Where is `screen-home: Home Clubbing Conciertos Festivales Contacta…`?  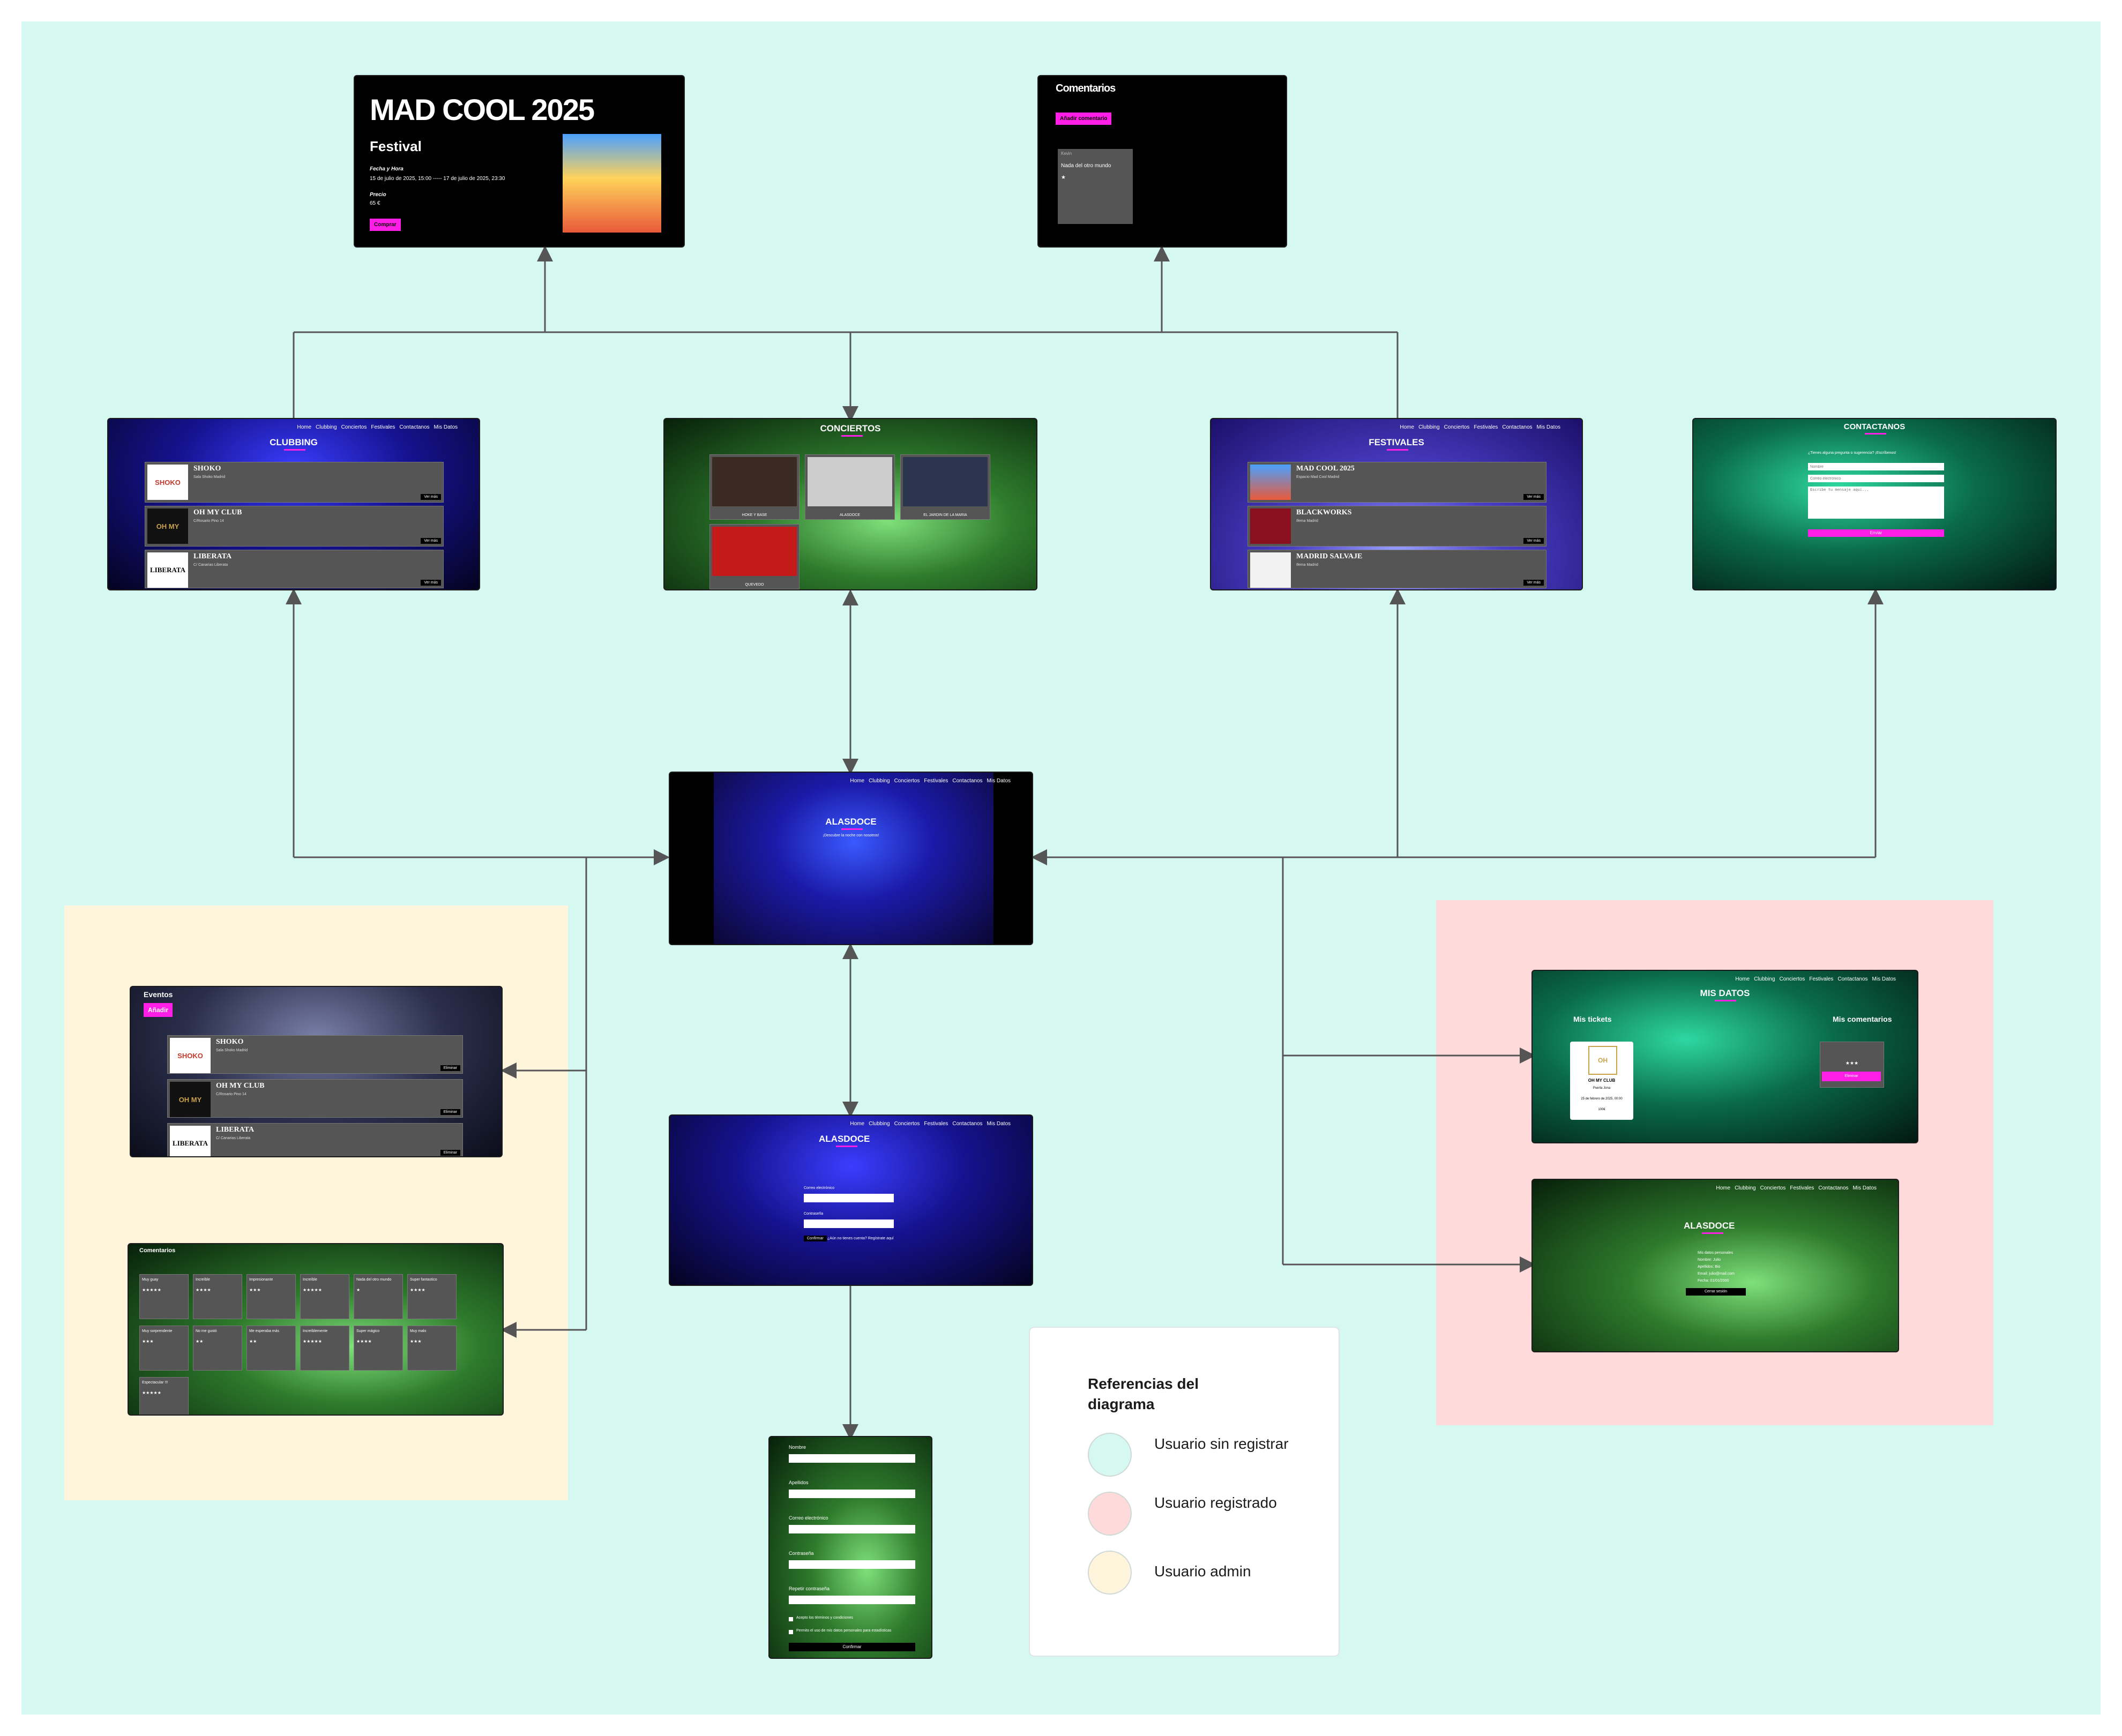
screen-home: Home Clubbing Conciertos Festivales Contacta… is located at coordinates (851, 858).